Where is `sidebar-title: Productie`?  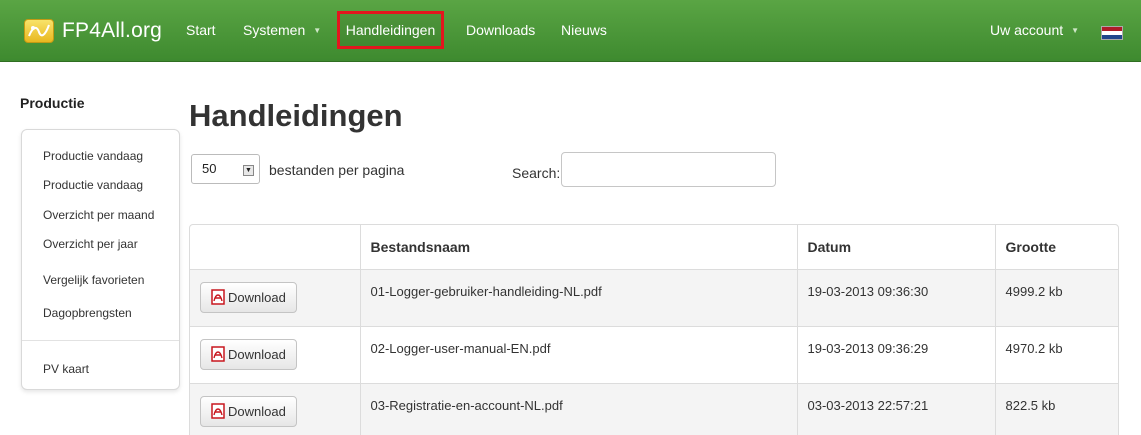 sidebar-title: Productie is located at coordinates (52, 103).